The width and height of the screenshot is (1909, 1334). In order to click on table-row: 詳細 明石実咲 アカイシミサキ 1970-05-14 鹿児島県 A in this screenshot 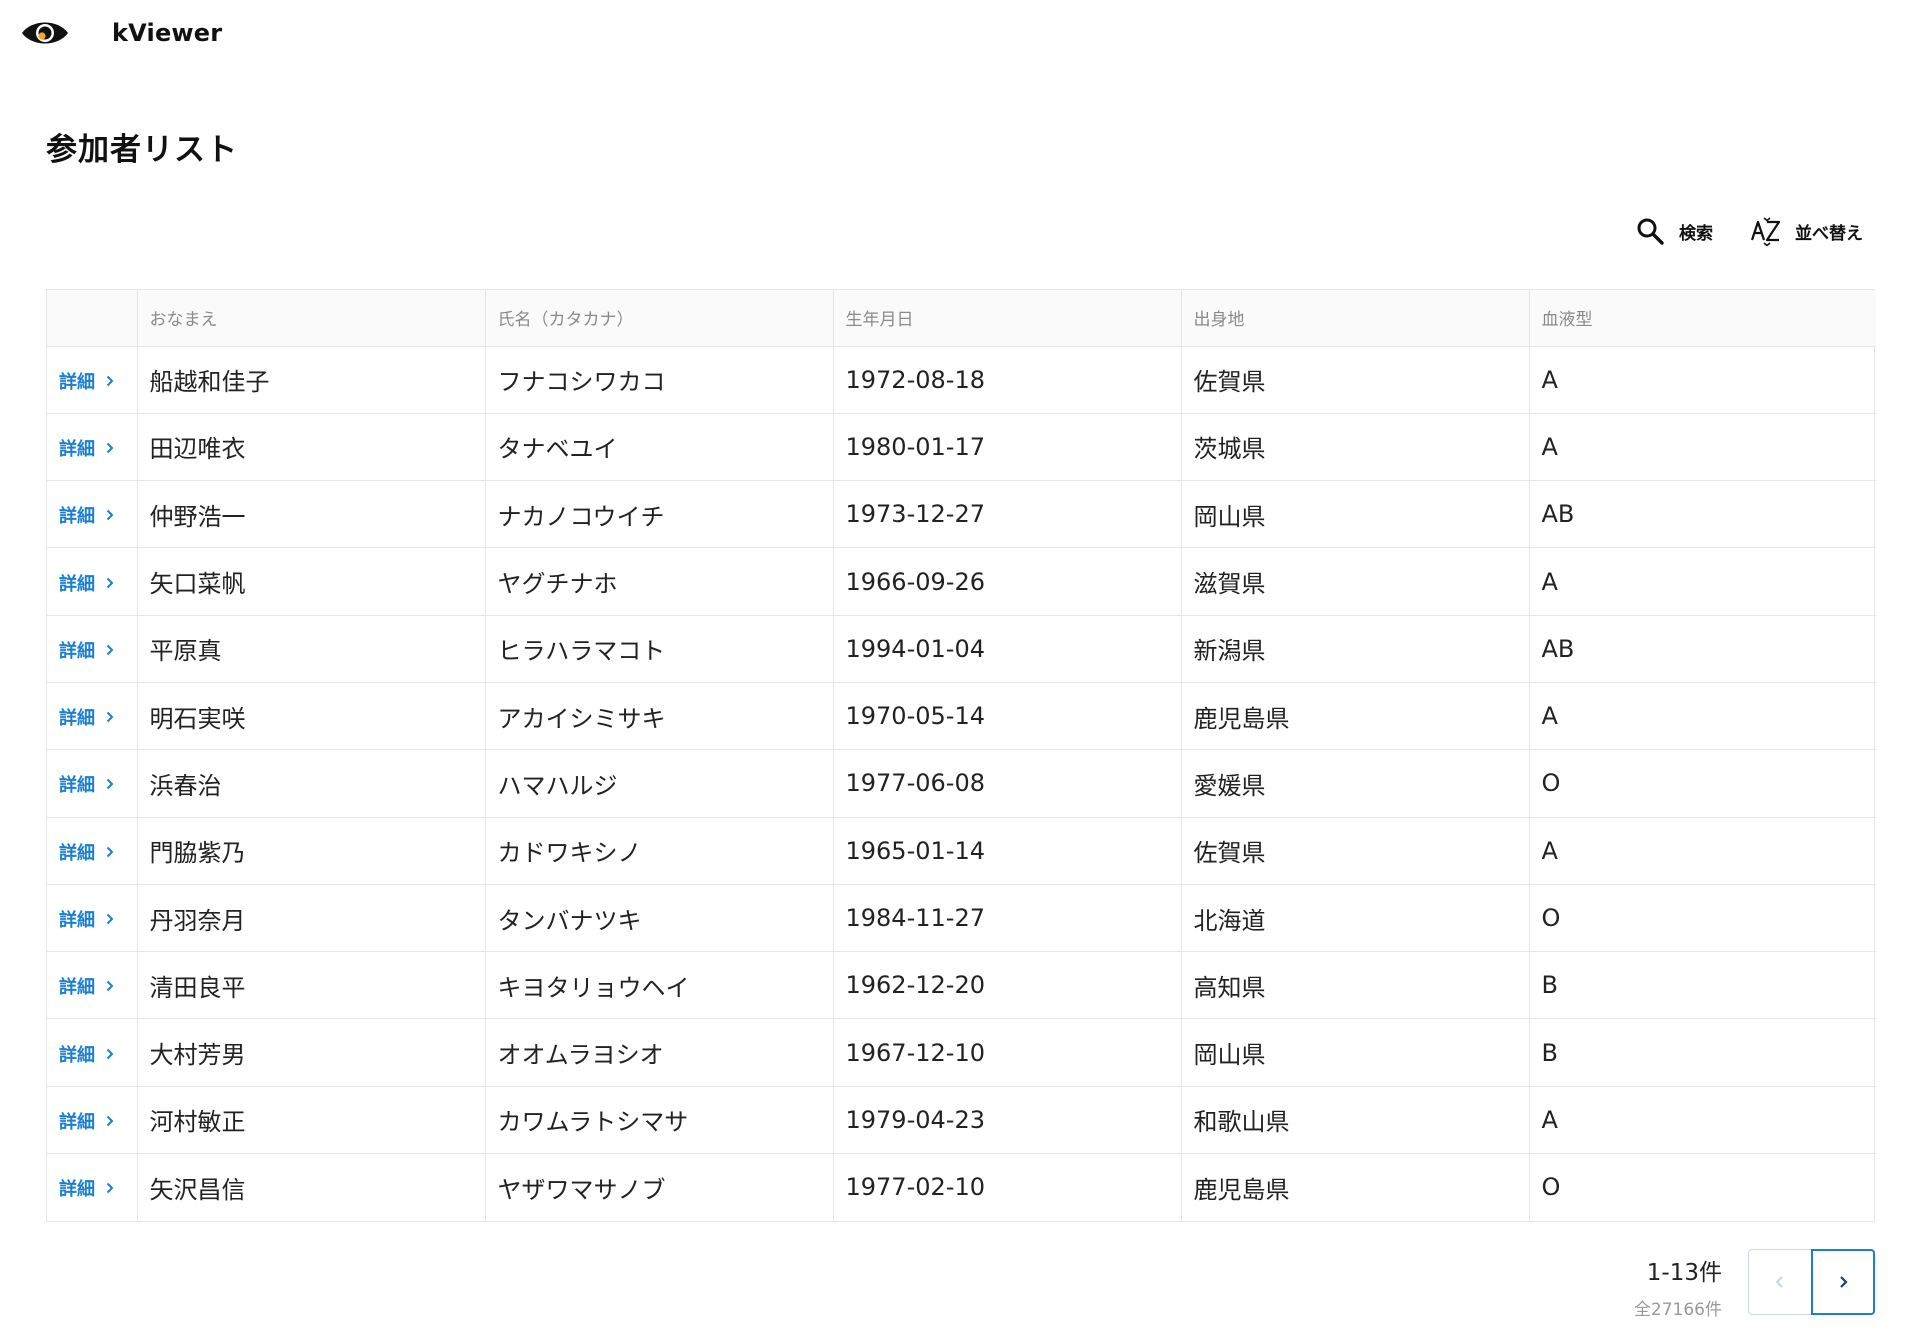, I will do `click(961, 716)`.